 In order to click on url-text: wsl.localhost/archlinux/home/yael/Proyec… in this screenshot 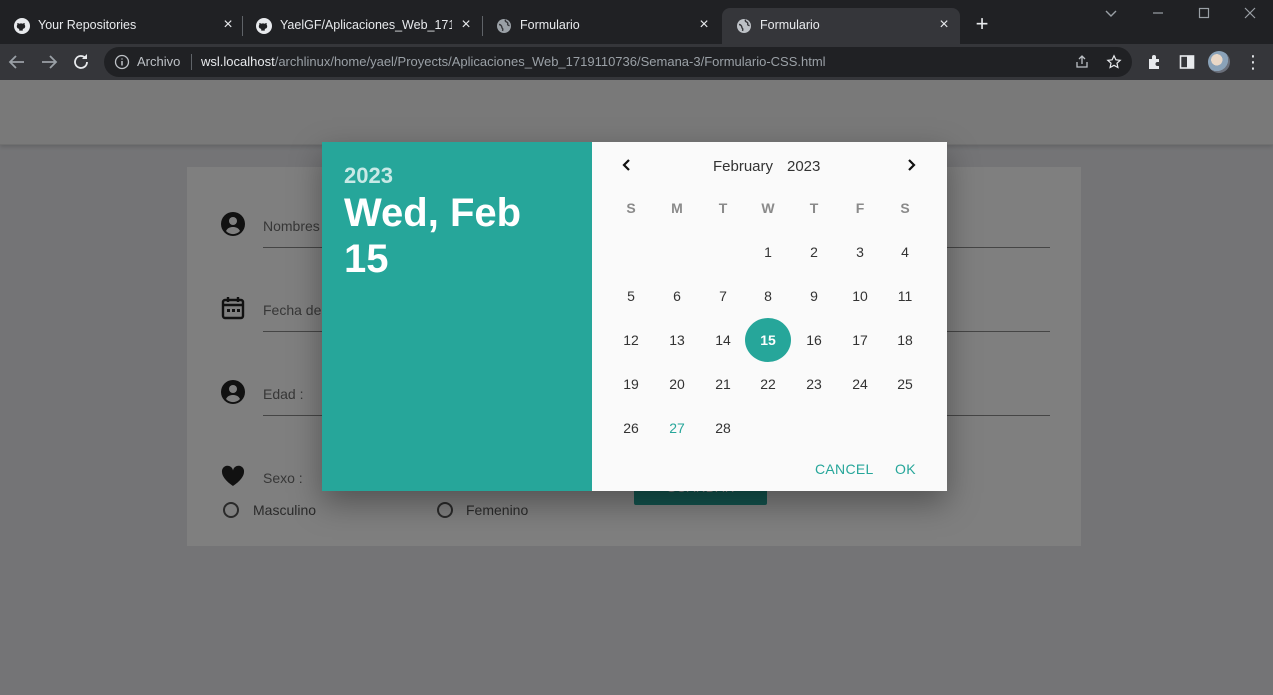, I will do `click(513, 61)`.